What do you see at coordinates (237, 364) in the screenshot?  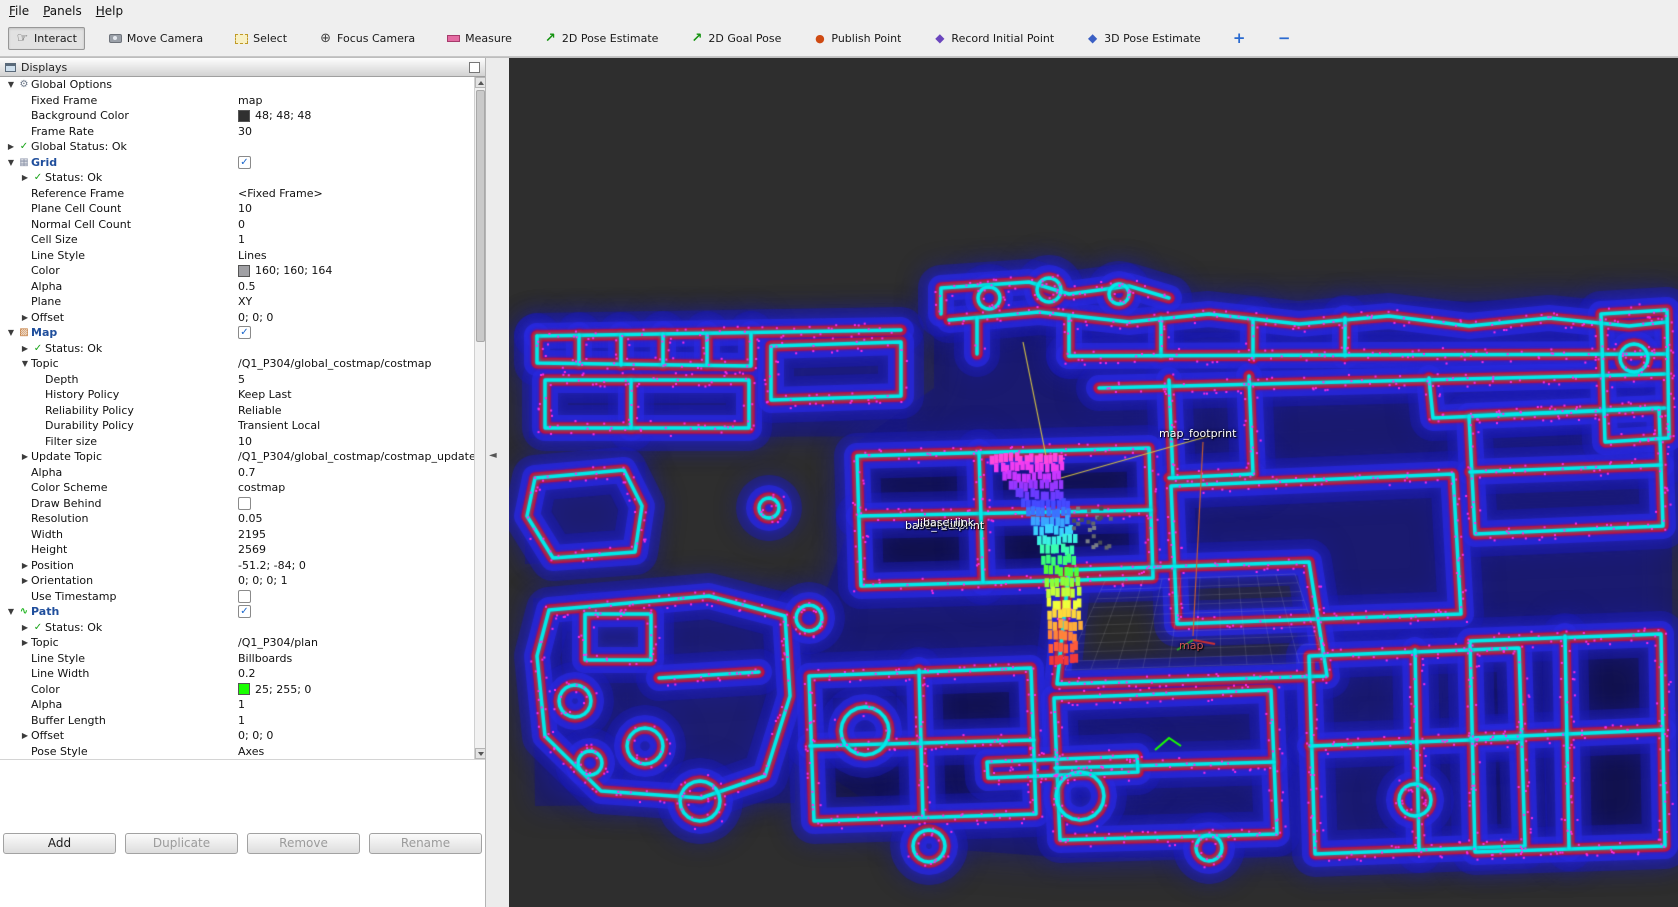 I see `tree-row-topic: ▼ Topic/Q1_P304/global_costmap/costmap` at bounding box center [237, 364].